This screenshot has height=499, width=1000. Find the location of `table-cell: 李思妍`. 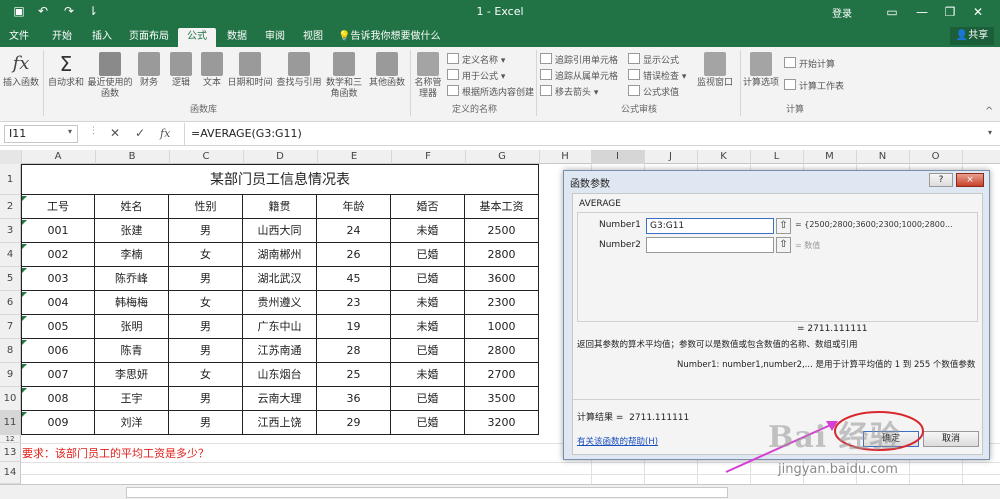

table-cell: 李思妍 is located at coordinates (132, 375).